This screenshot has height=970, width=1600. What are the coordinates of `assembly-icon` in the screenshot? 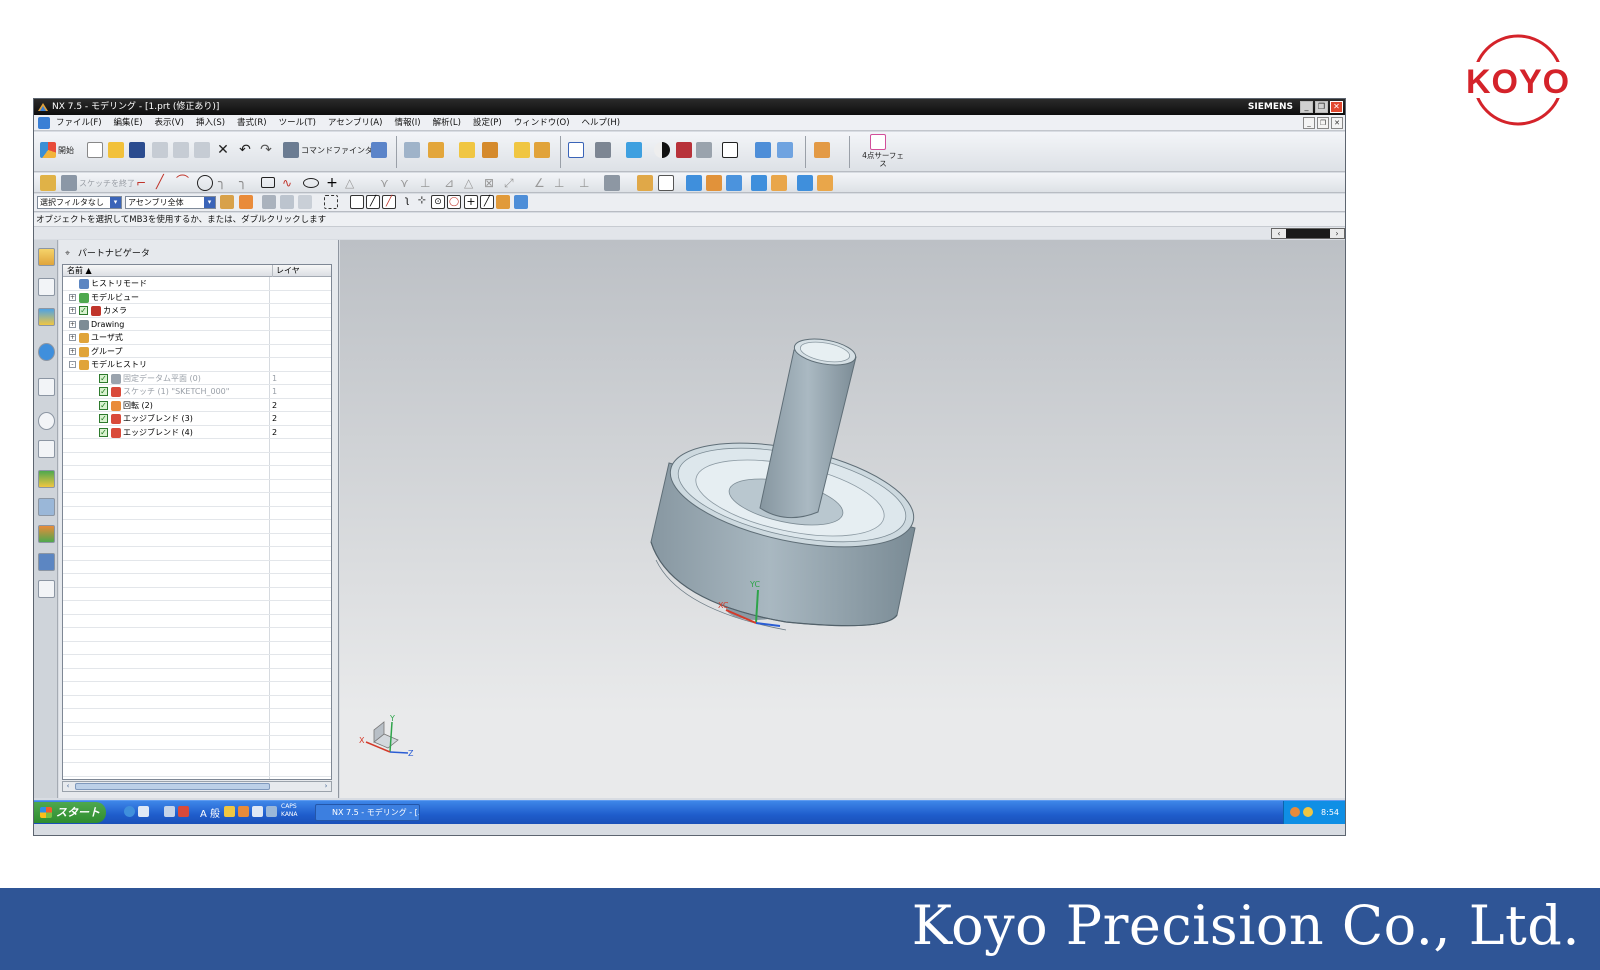 It's located at (822, 150).